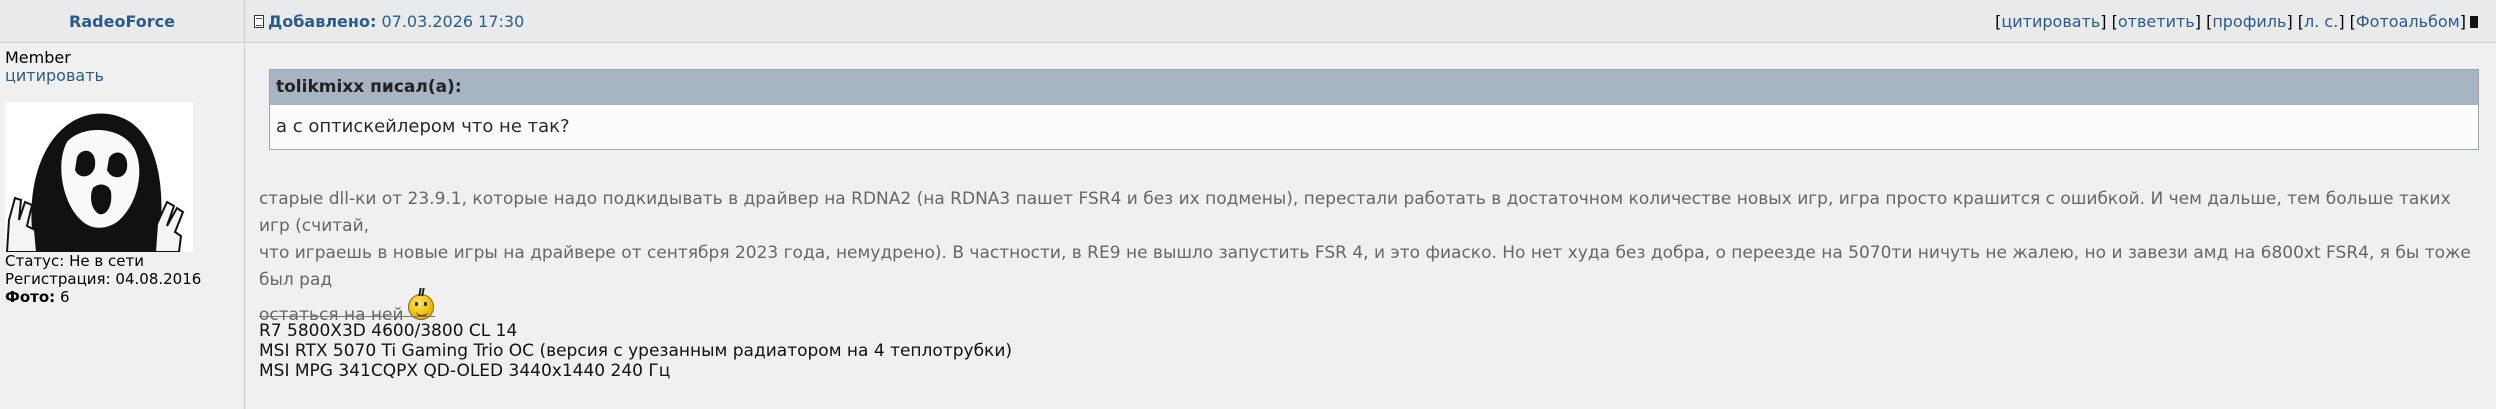 The height and width of the screenshot is (409, 2496). Describe the element at coordinates (2474, 22) in the screenshot. I see `bookmark-icon` at that location.